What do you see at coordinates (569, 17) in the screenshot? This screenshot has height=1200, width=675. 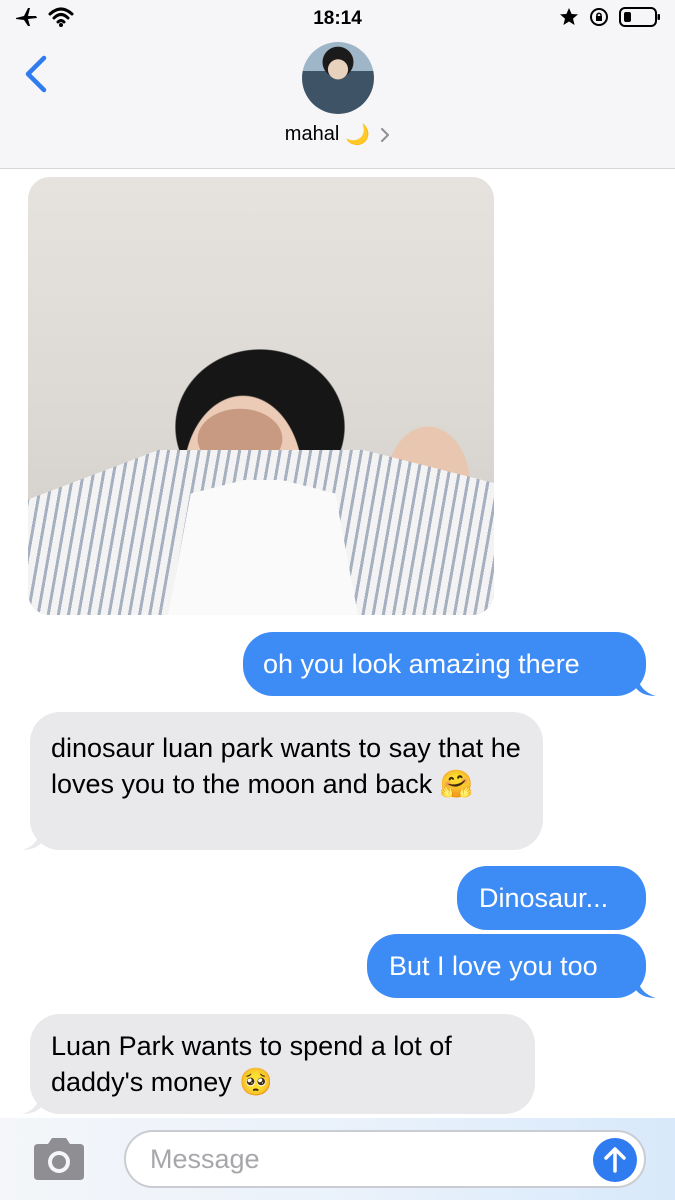 I see `star-icon` at bounding box center [569, 17].